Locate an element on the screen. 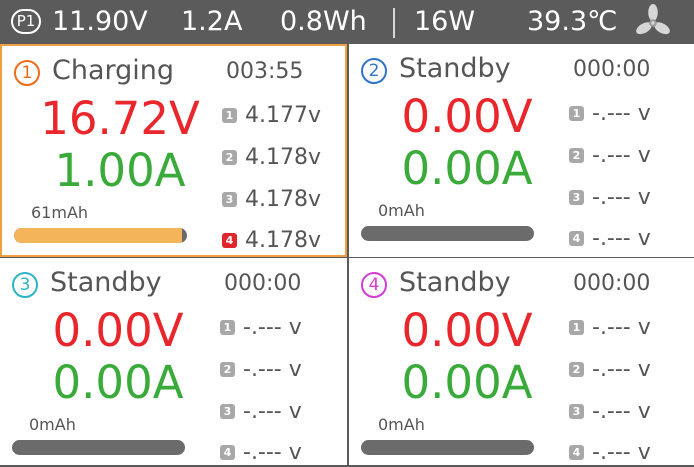 The height and width of the screenshot is (467, 694). energy-readout: 0.8Wh is located at coordinates (323, 21).